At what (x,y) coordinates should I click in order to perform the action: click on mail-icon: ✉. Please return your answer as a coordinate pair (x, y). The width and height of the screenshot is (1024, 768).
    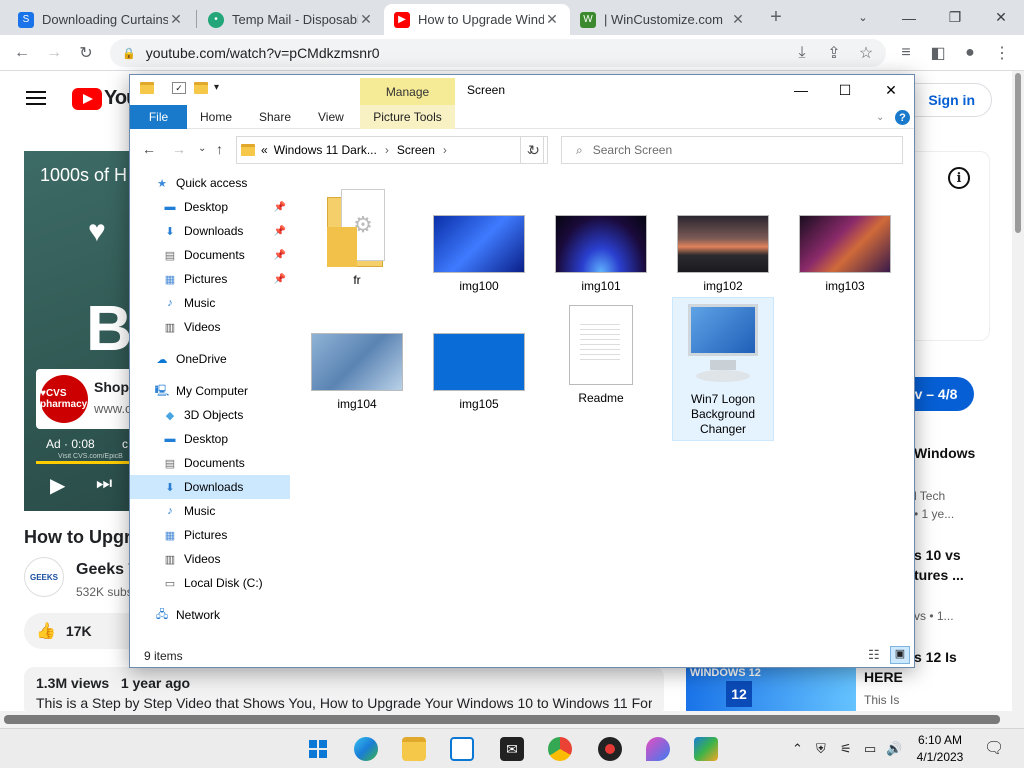
    Looking at the image, I should click on (512, 749).